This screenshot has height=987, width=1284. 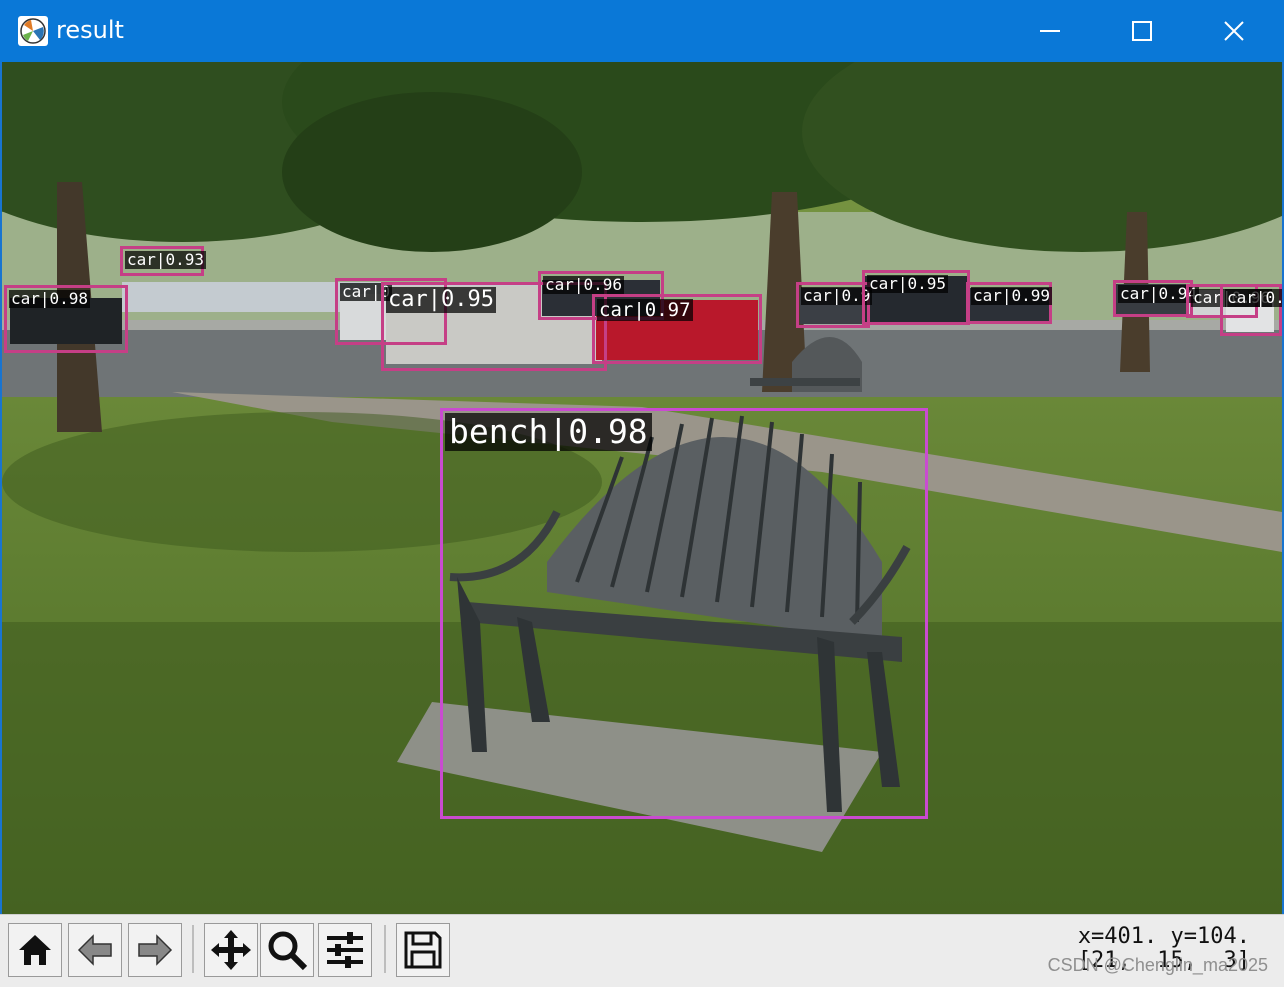 I want to click on floppy-disk-icon, so click(x=423, y=950).